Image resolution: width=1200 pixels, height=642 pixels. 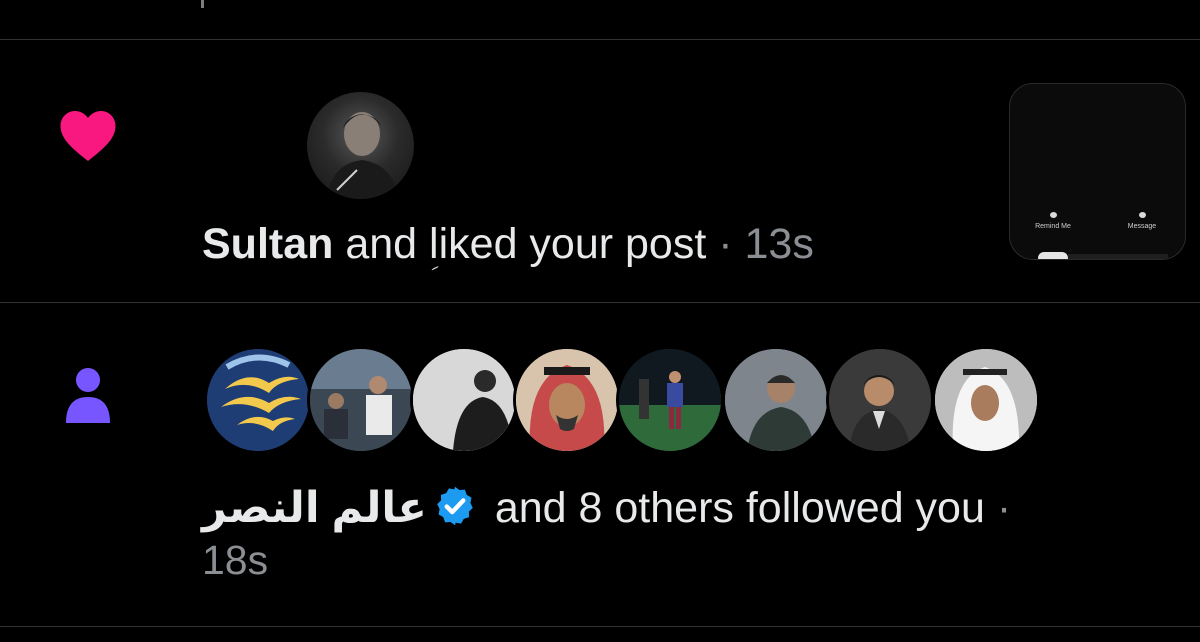 I want to click on remind-me-button: Remind Me, so click(x=1053, y=221).